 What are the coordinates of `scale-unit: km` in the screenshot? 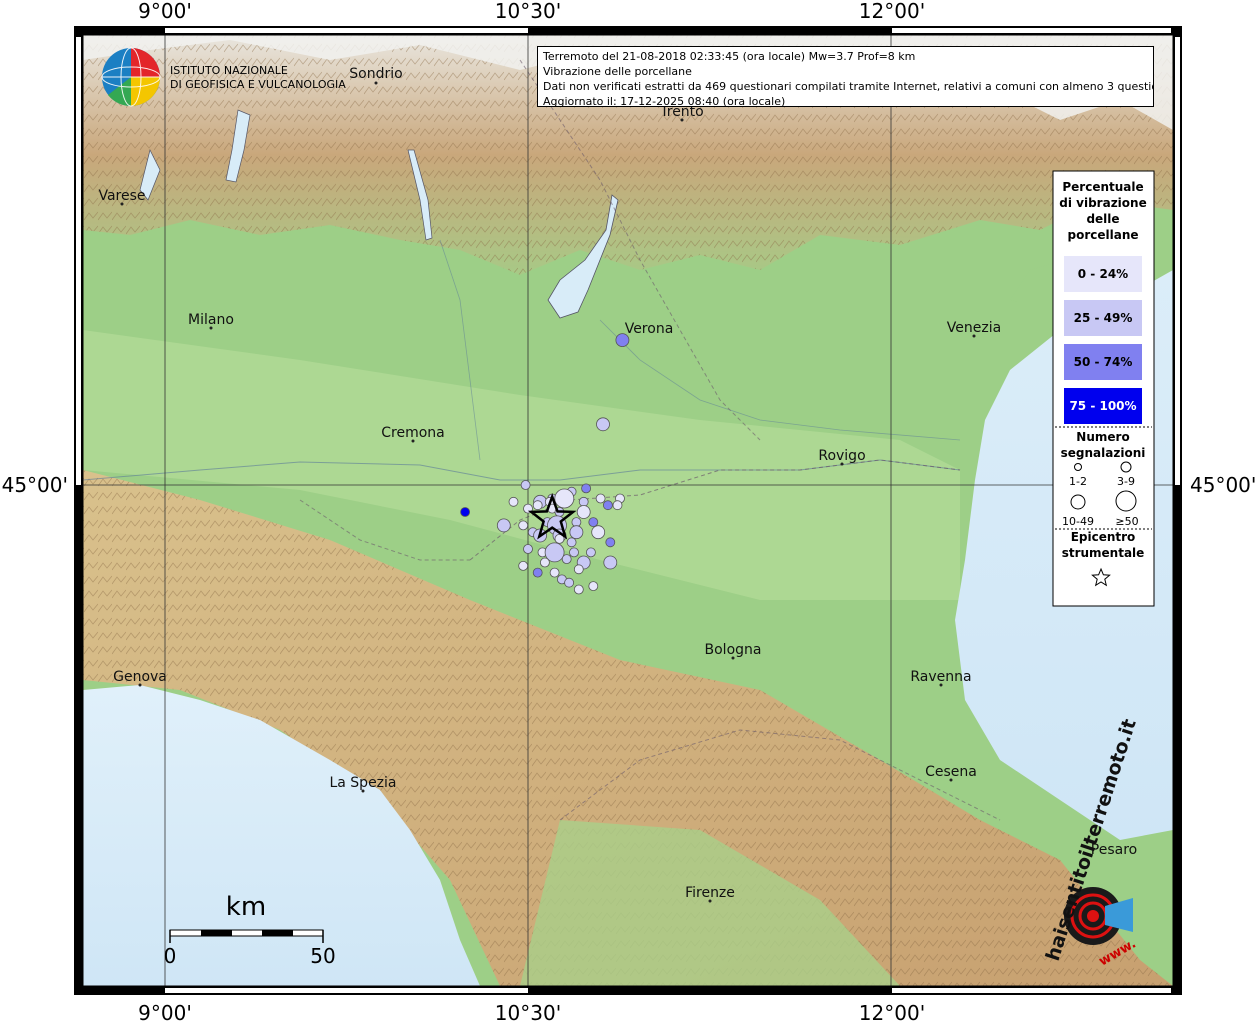 It's located at (246, 907).